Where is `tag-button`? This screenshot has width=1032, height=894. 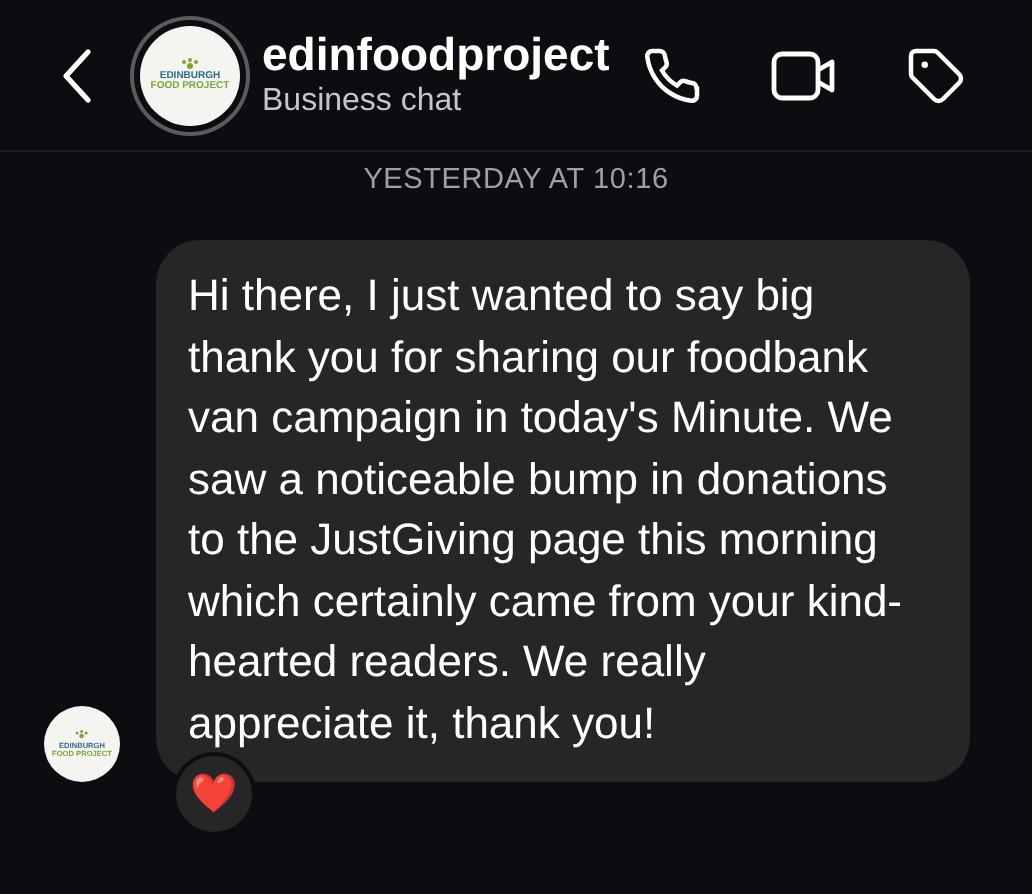 tag-button is located at coordinates (935, 75).